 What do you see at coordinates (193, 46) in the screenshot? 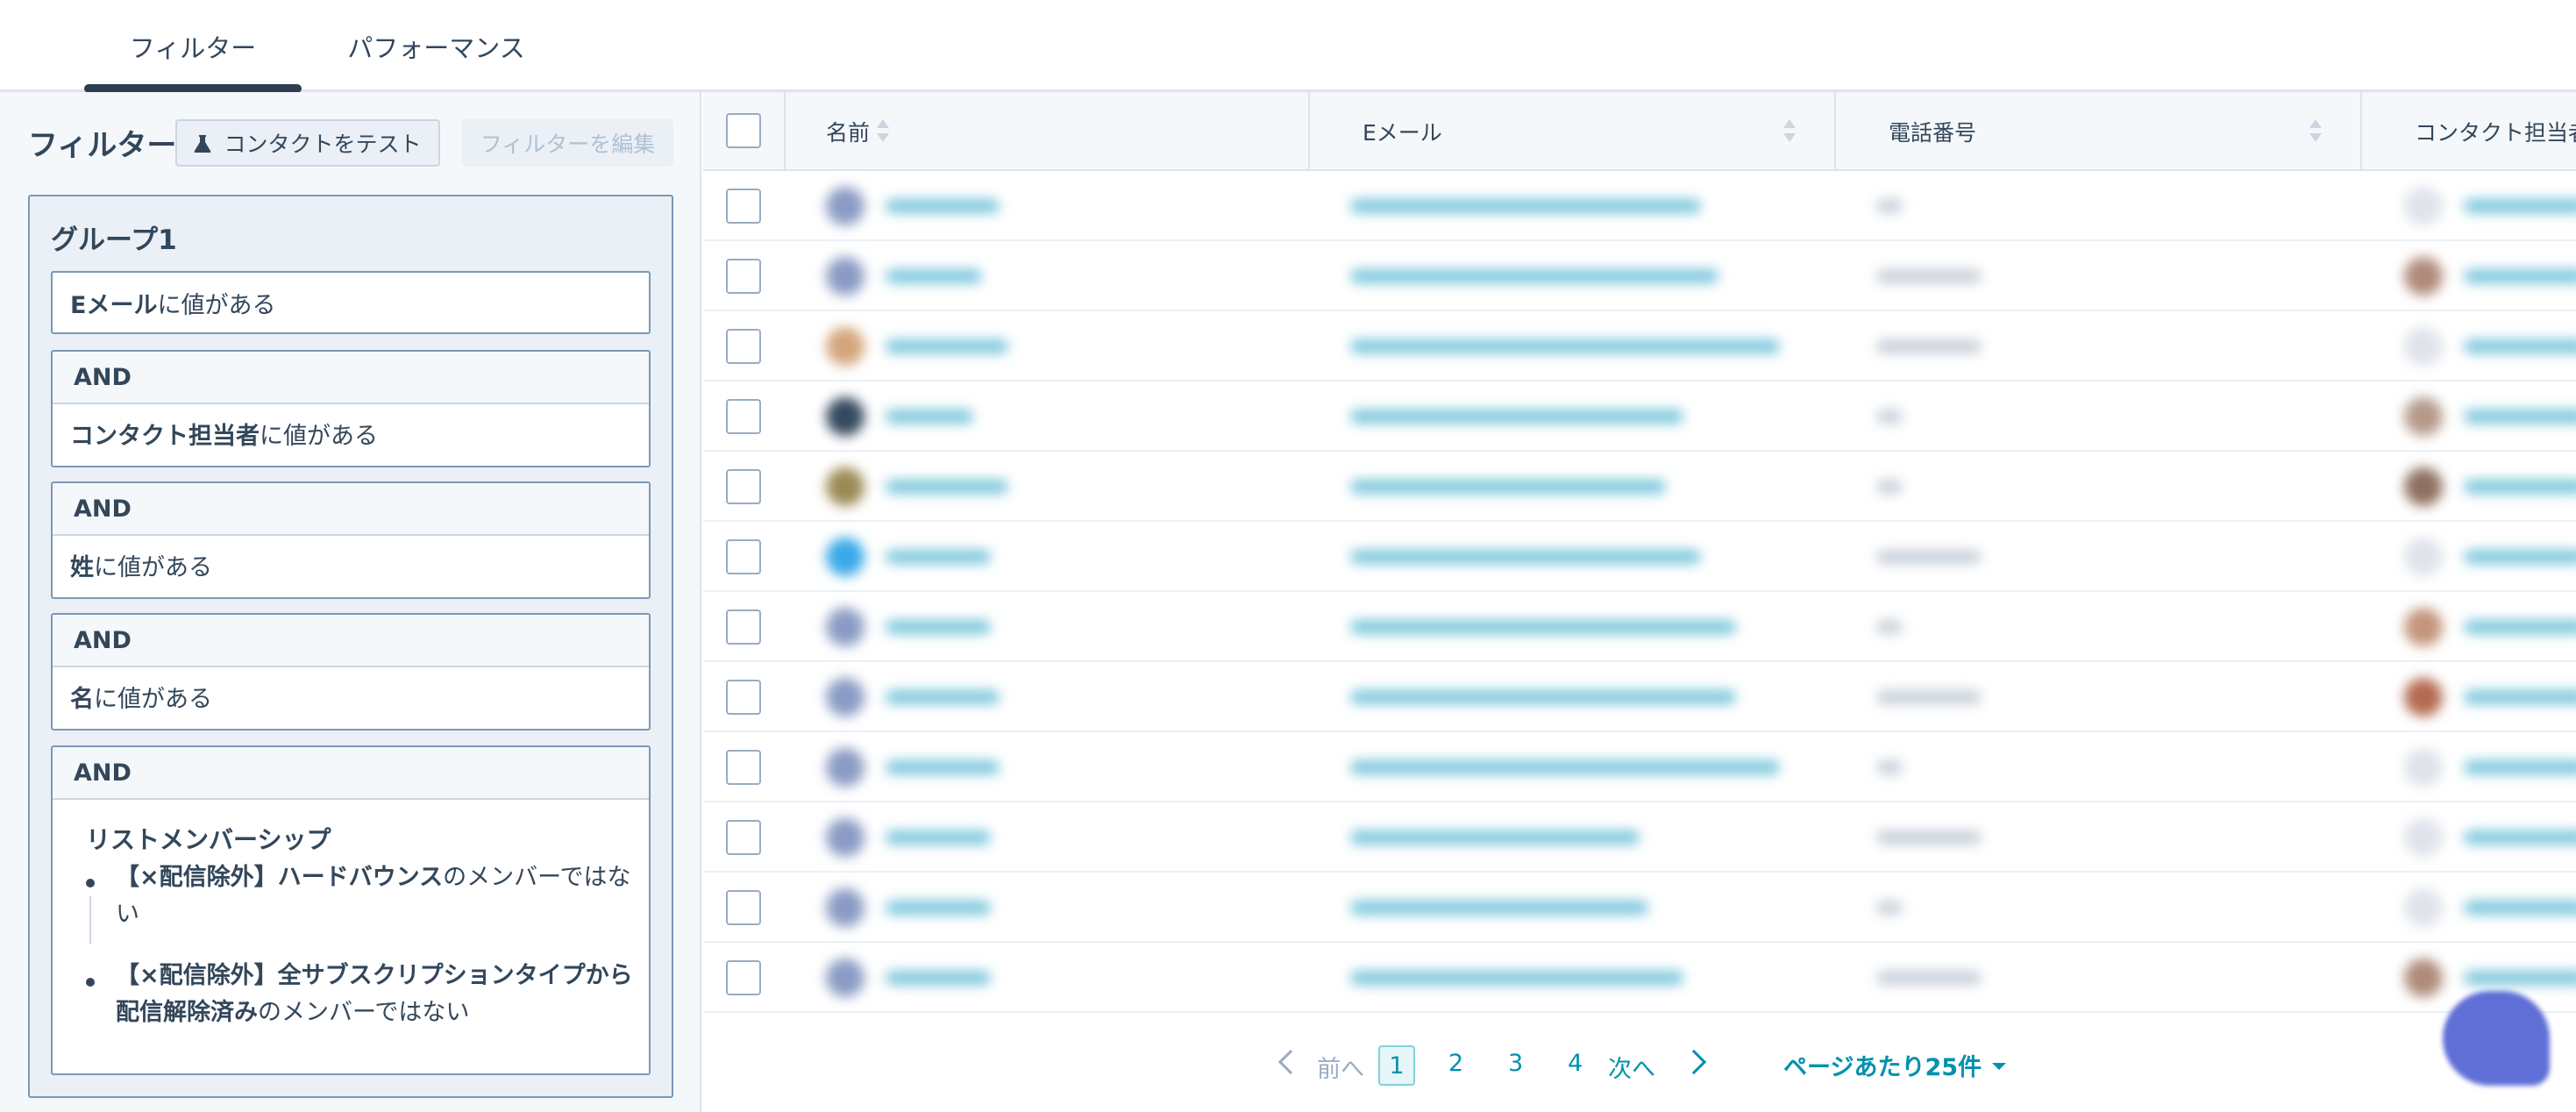
I see `tab-filter: フィルター` at bounding box center [193, 46].